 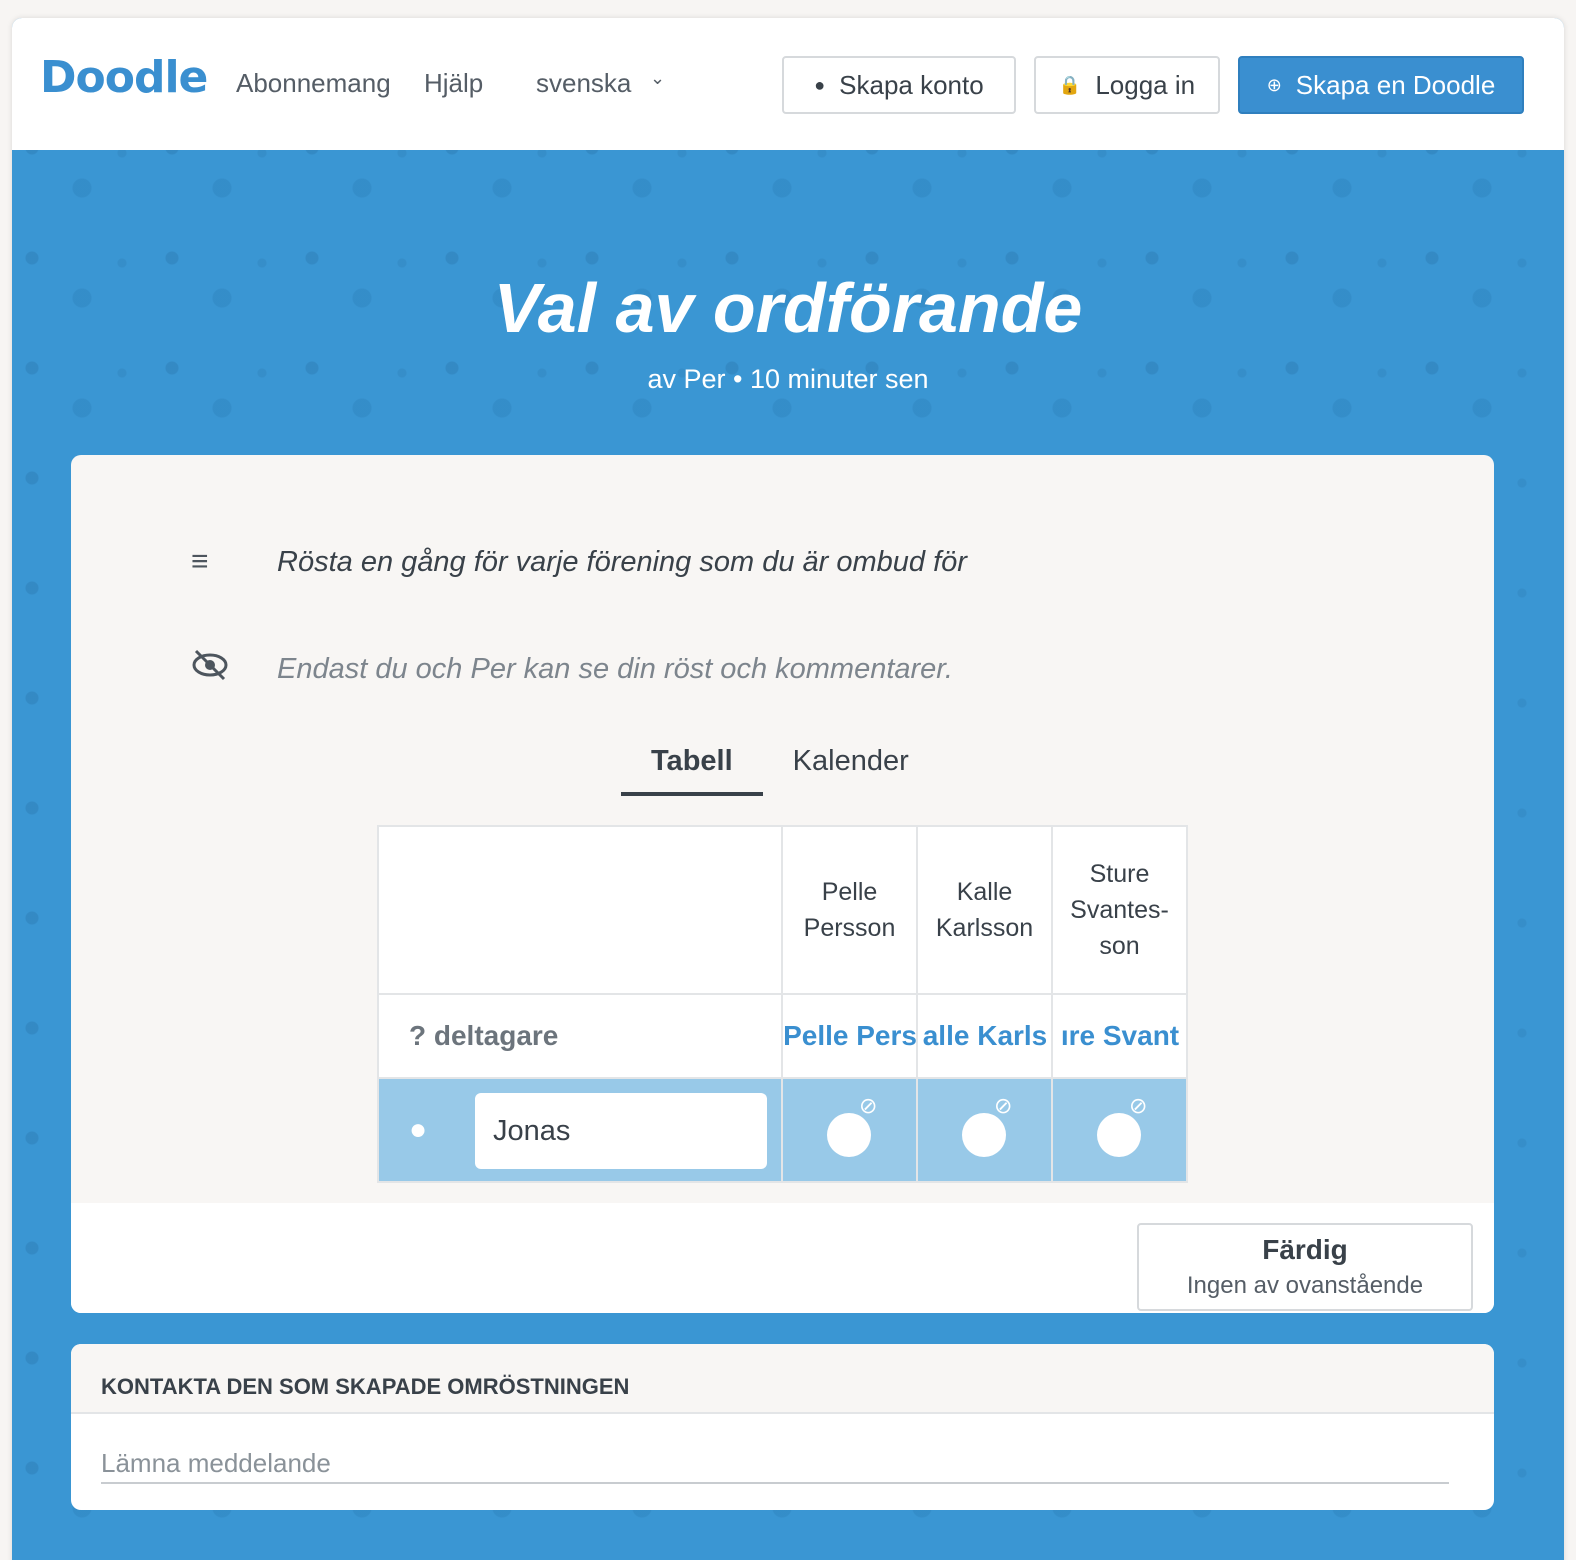 What do you see at coordinates (775, 1464) in the screenshot?
I see `message-input` at bounding box center [775, 1464].